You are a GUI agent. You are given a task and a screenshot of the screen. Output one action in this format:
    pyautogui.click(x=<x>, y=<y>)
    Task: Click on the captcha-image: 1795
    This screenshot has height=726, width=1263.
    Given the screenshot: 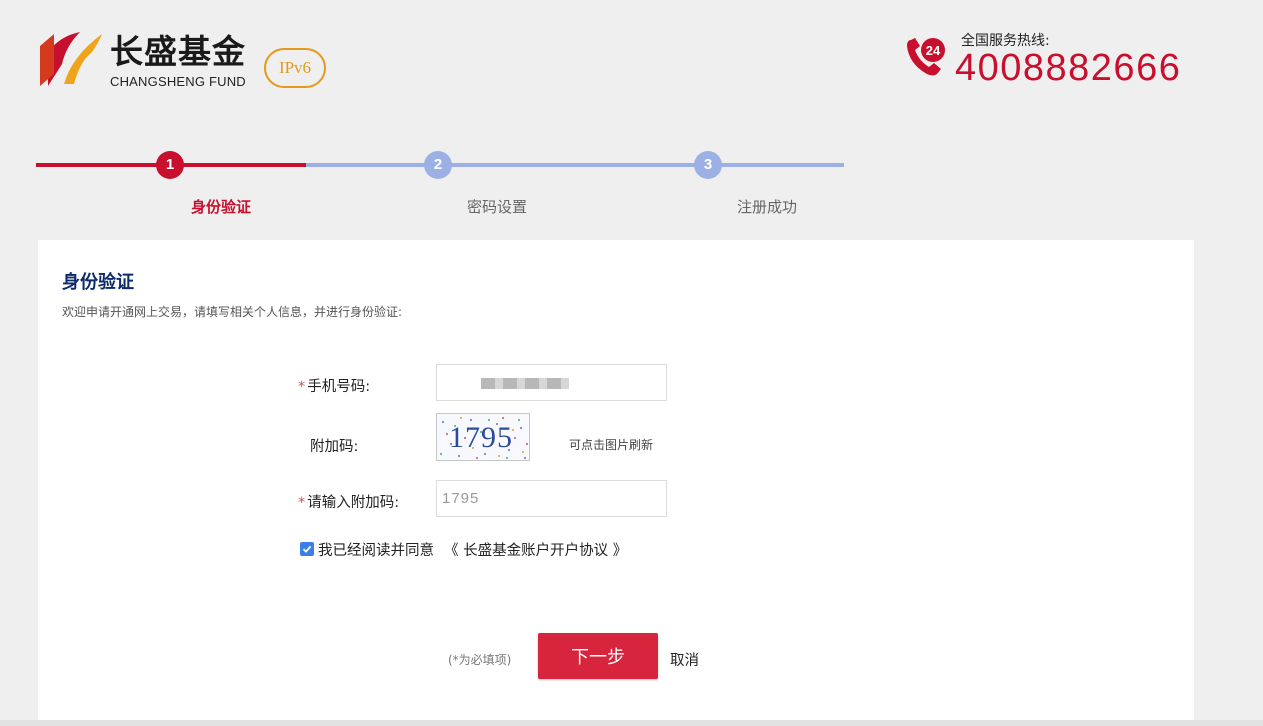 What is the action you would take?
    pyautogui.click(x=483, y=437)
    